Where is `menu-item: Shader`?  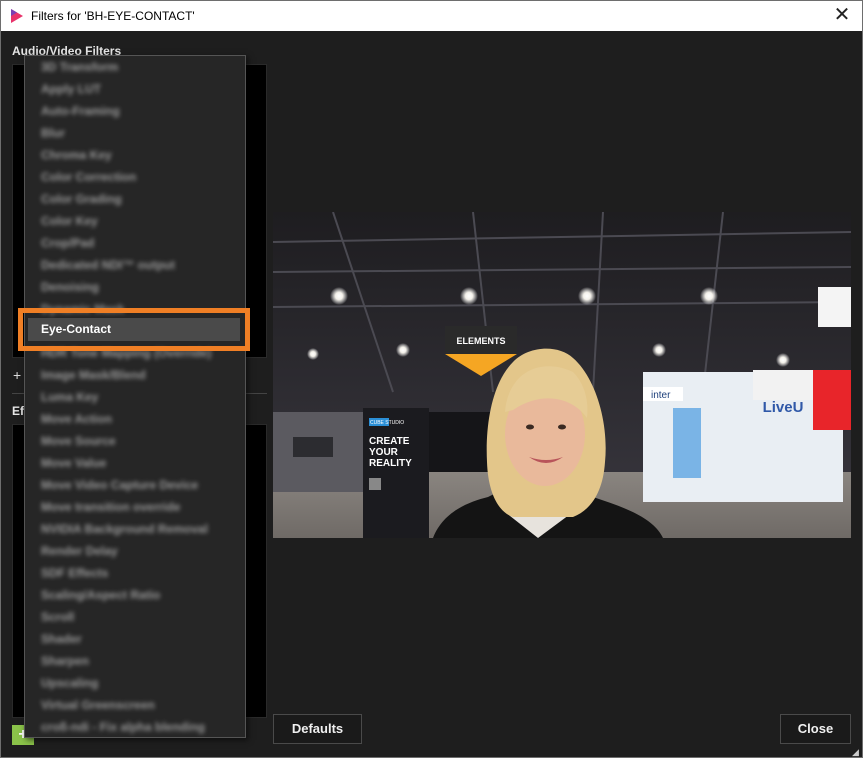
menu-item: Shader is located at coordinates (61, 643).